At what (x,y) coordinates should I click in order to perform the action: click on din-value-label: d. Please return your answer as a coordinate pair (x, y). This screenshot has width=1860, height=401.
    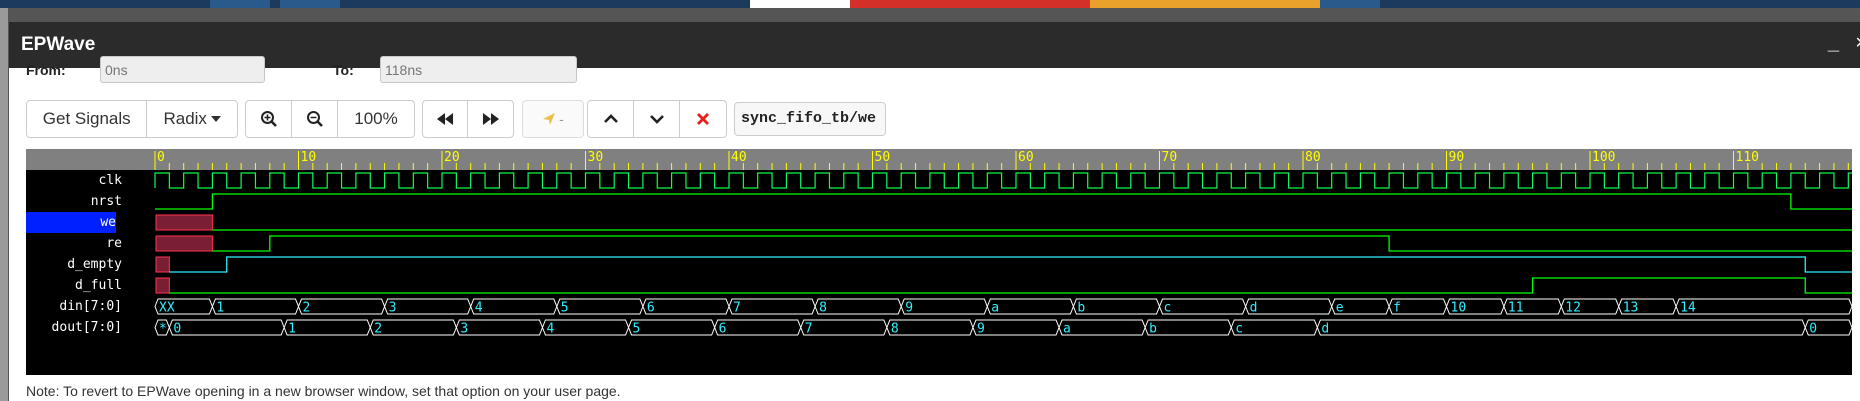
    Looking at the image, I should click on (1254, 308).